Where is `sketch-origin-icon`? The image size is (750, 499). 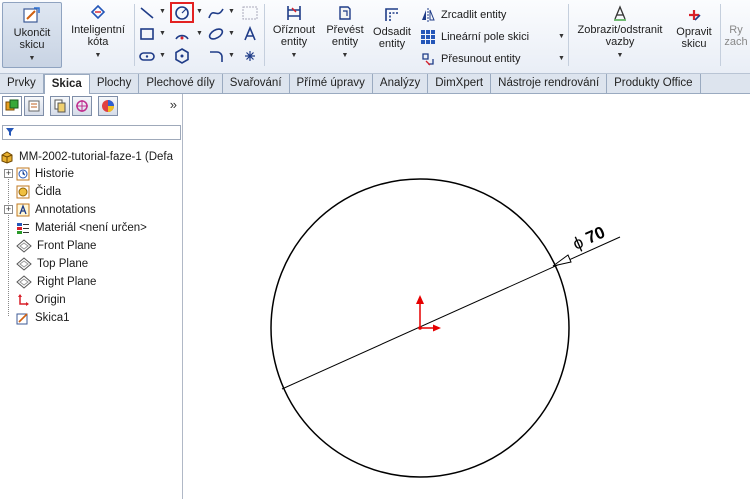
sketch-origin-icon is located at coordinates (428, 313).